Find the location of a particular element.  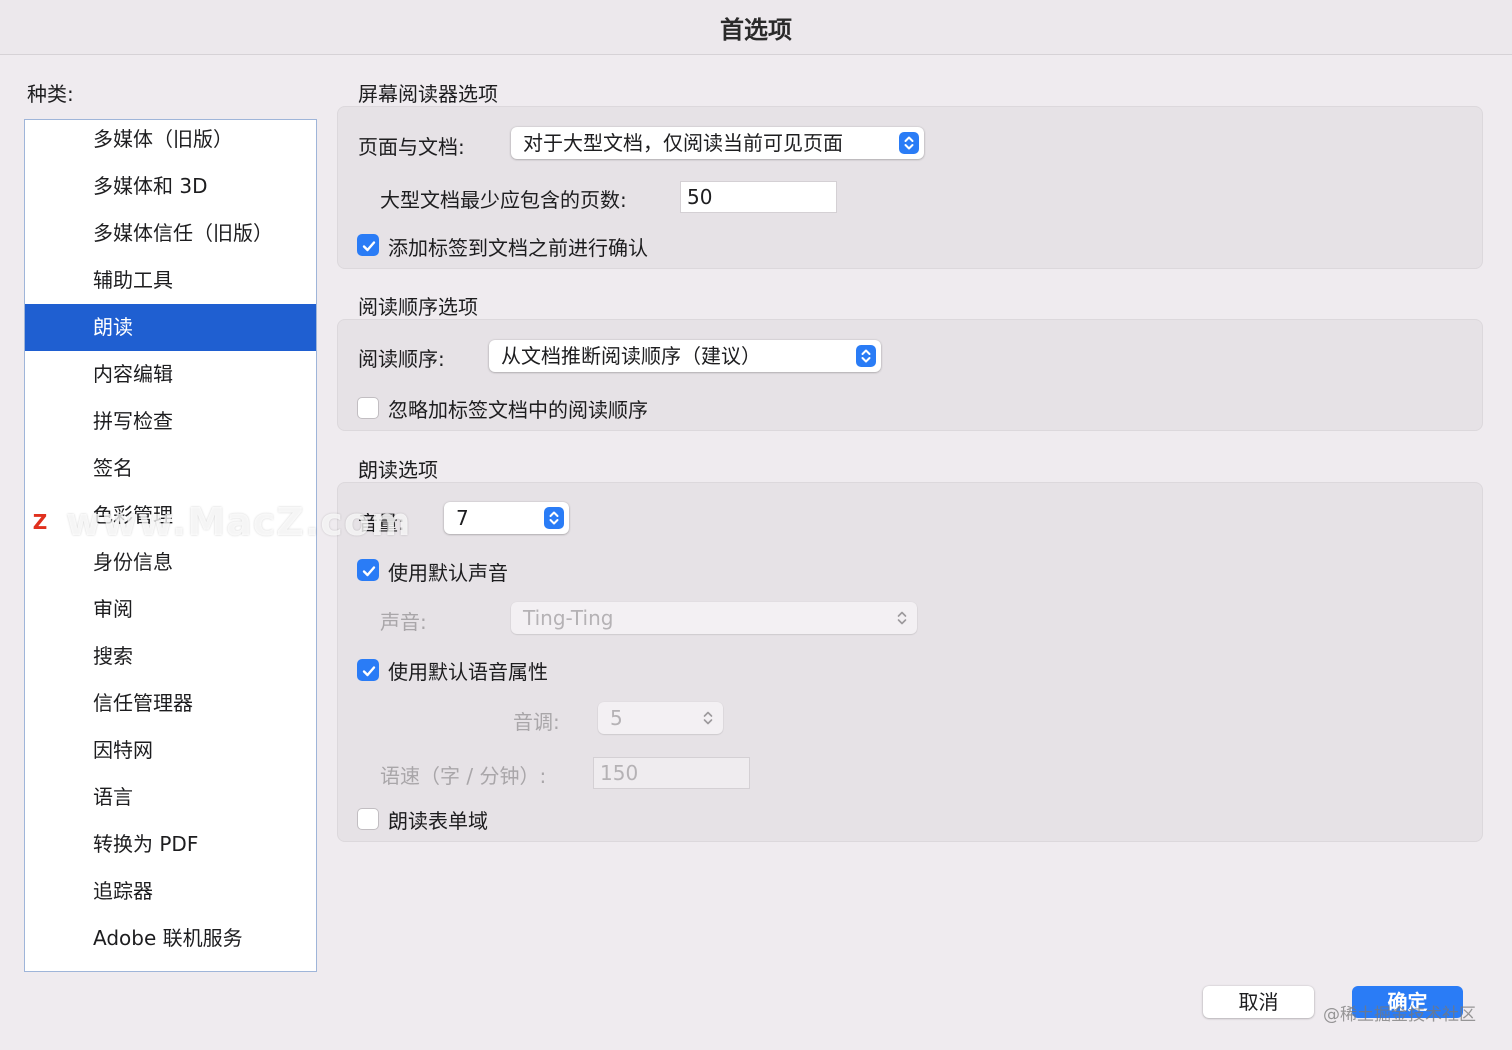

default-speech-label: 使用默认语音属性 is located at coordinates (468, 672).